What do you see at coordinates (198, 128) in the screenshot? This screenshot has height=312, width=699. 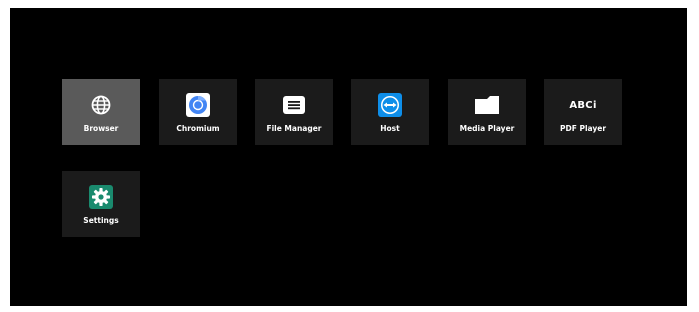 I see `app-label-chromium: Chromium` at bounding box center [198, 128].